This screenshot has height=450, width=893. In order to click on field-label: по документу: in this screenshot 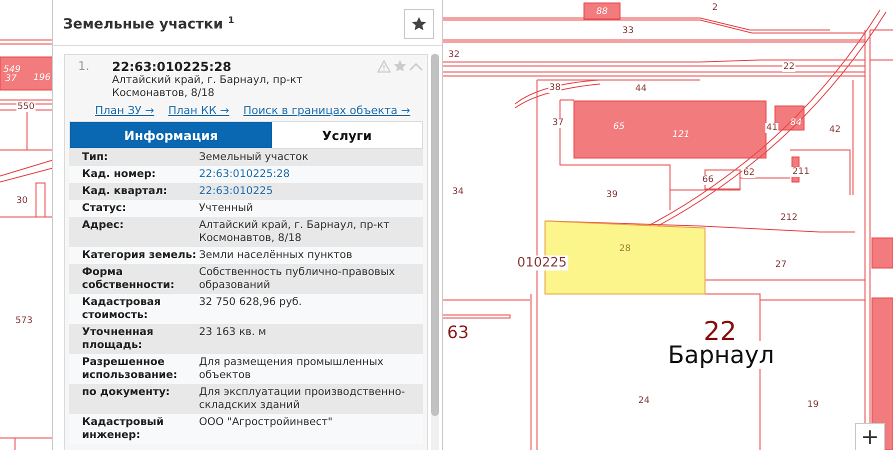, I will do `click(126, 393)`.